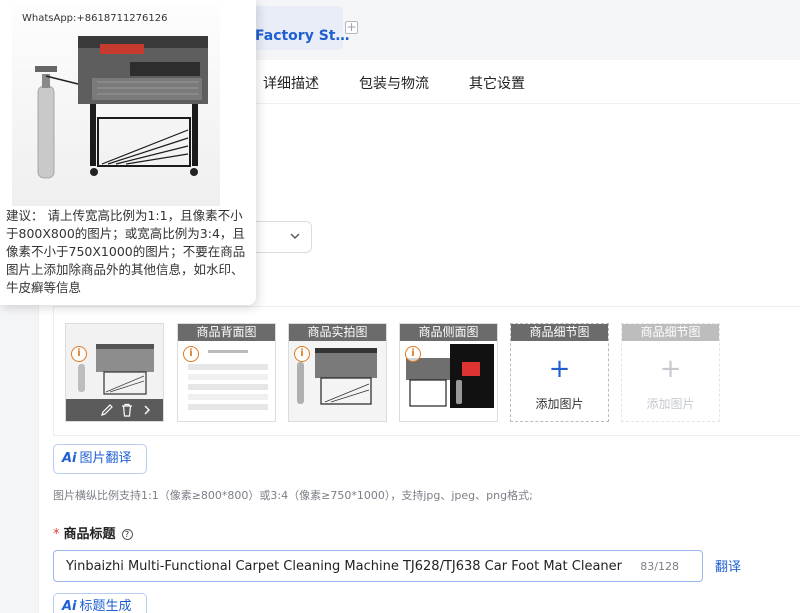 The height and width of the screenshot is (613, 800). What do you see at coordinates (56, 534) in the screenshot?
I see `required-mark: *` at bounding box center [56, 534].